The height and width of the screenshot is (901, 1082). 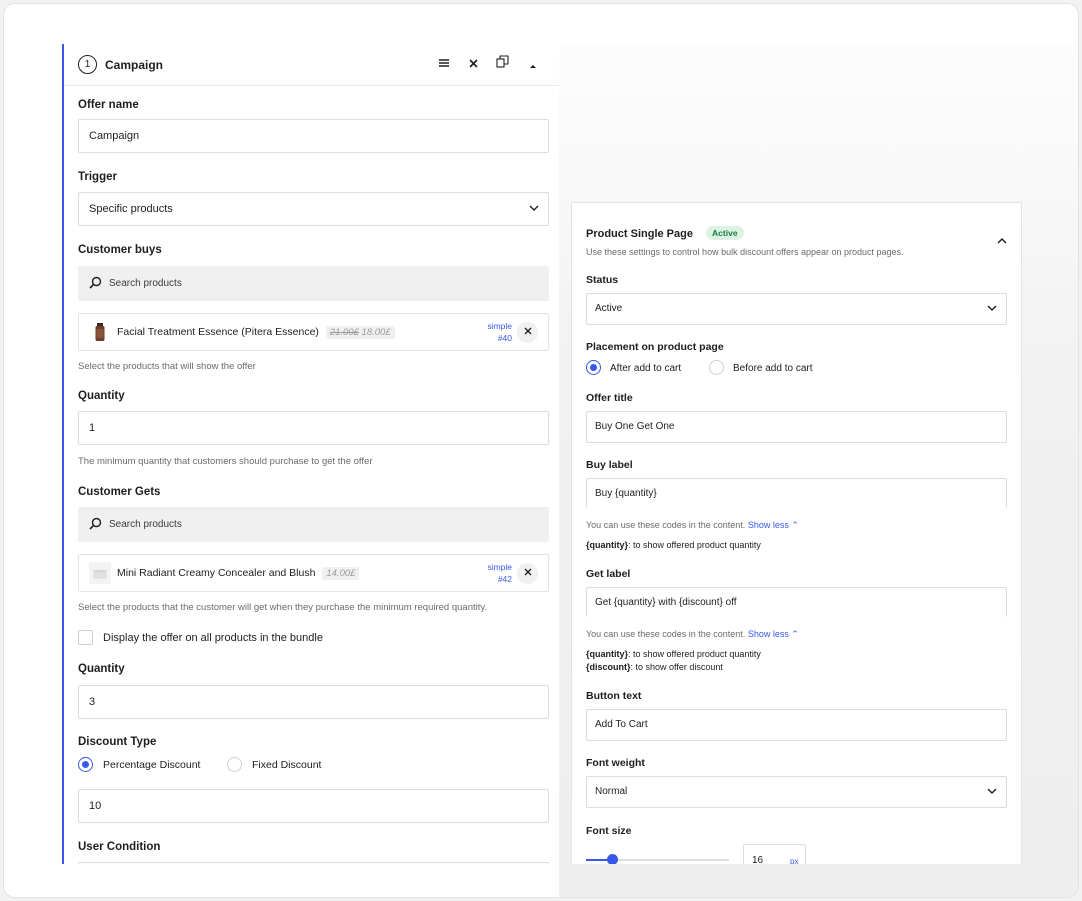 I want to click on duplicate-icon, so click(x=502, y=63).